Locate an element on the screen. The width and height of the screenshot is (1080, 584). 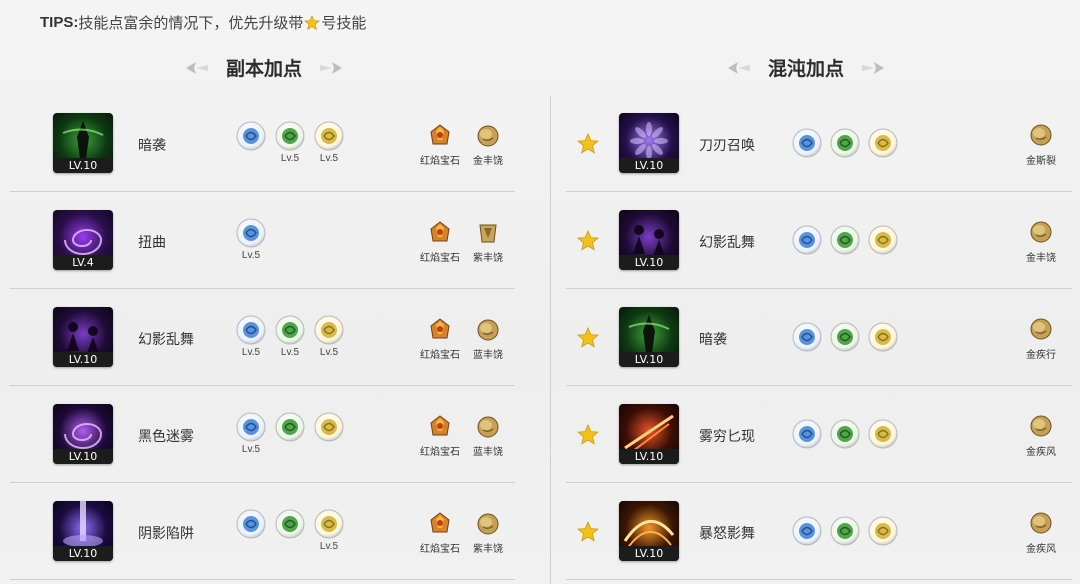
skill-row: LV.10 刀刃召唤金斯裂 is located at coordinates (819, 144).